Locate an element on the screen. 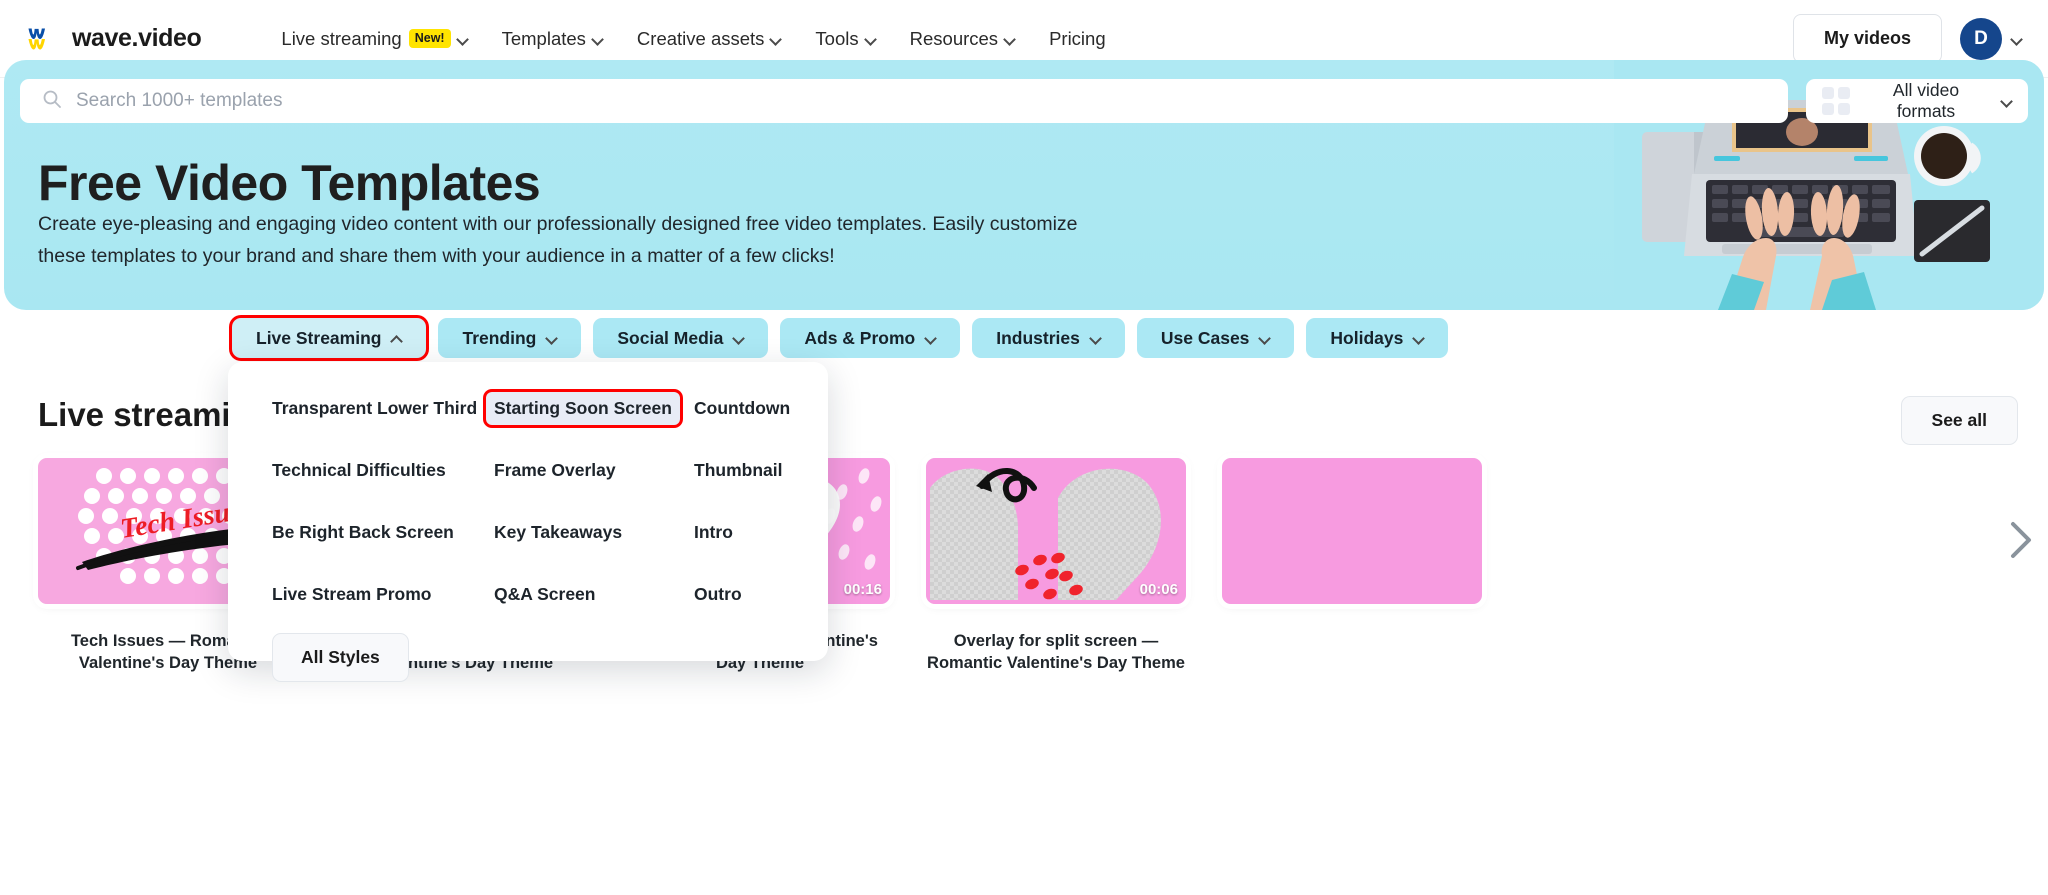  search-input: Search 1000+ templates is located at coordinates (904, 101).